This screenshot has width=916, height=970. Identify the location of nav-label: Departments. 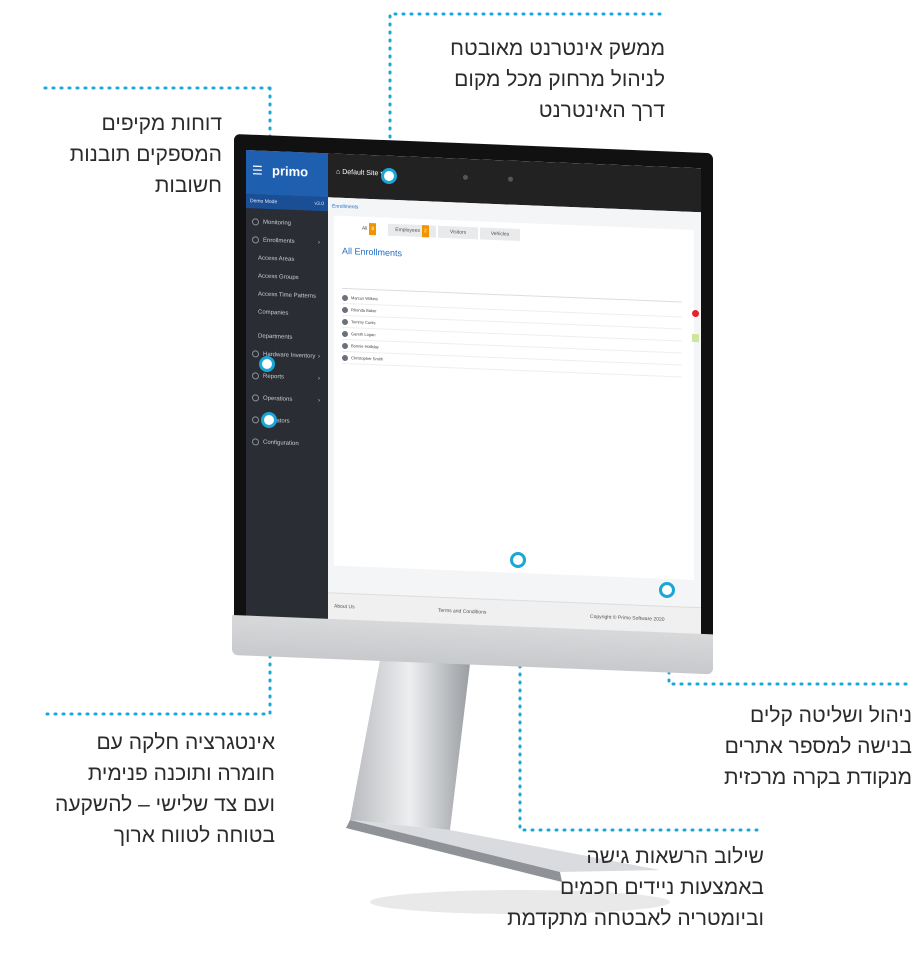
(275, 337).